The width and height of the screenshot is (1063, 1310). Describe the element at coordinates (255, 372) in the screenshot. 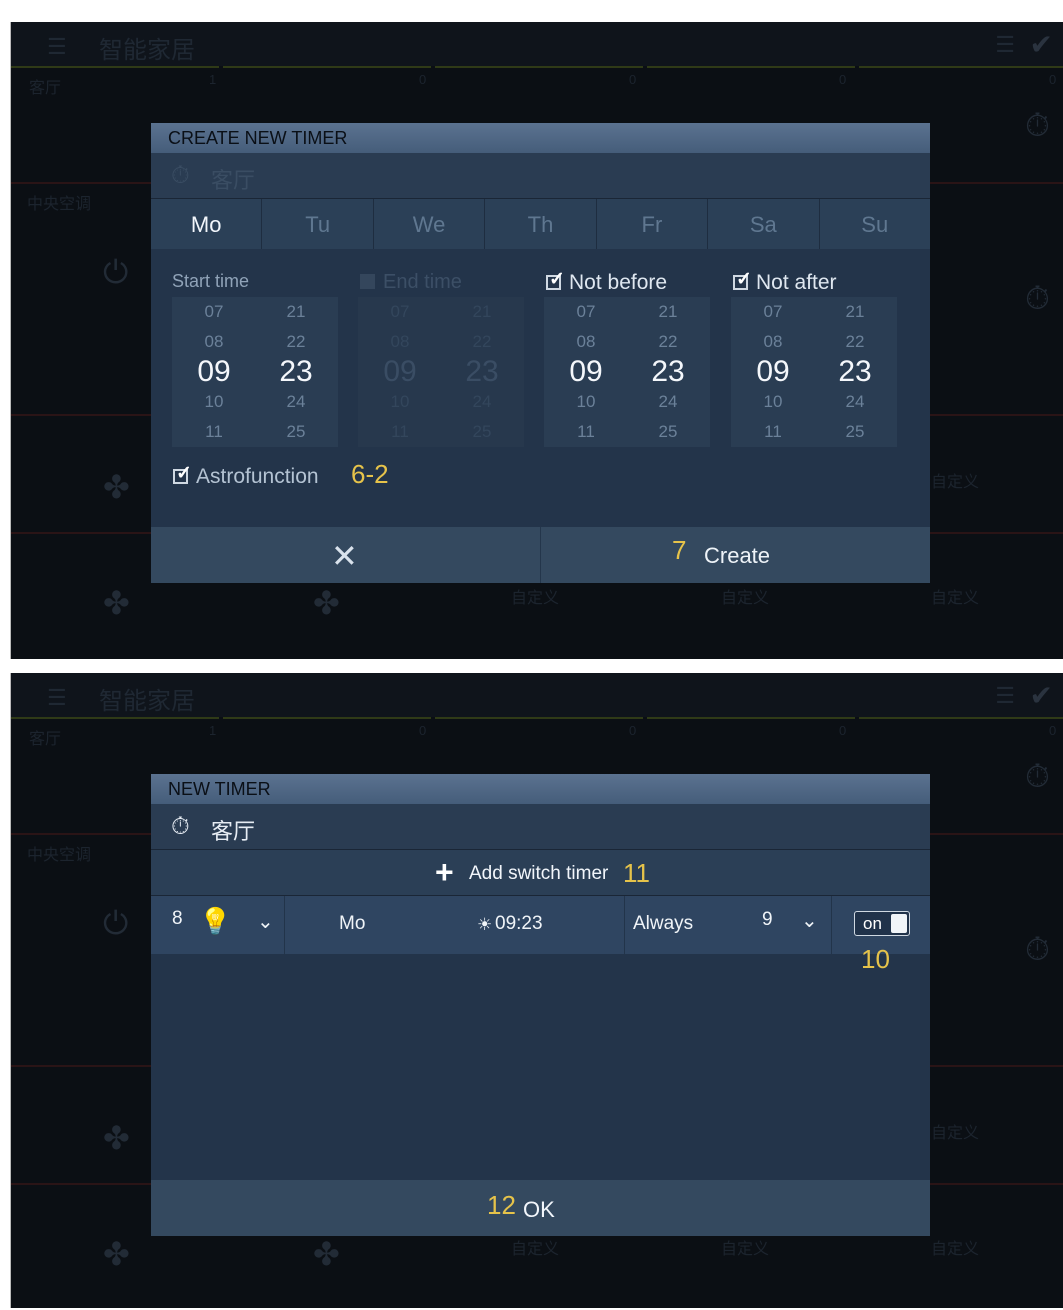

I see `start-time-picker: 07 08 09 10 11 21 22 23 24 25` at that location.